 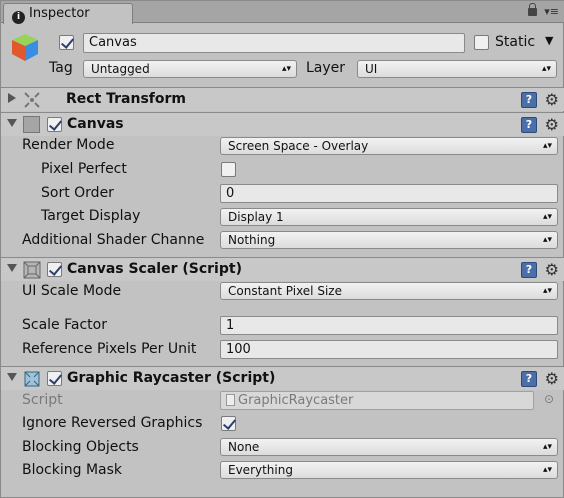 I want to click on render-mode-label: Render Mode, so click(x=68, y=145).